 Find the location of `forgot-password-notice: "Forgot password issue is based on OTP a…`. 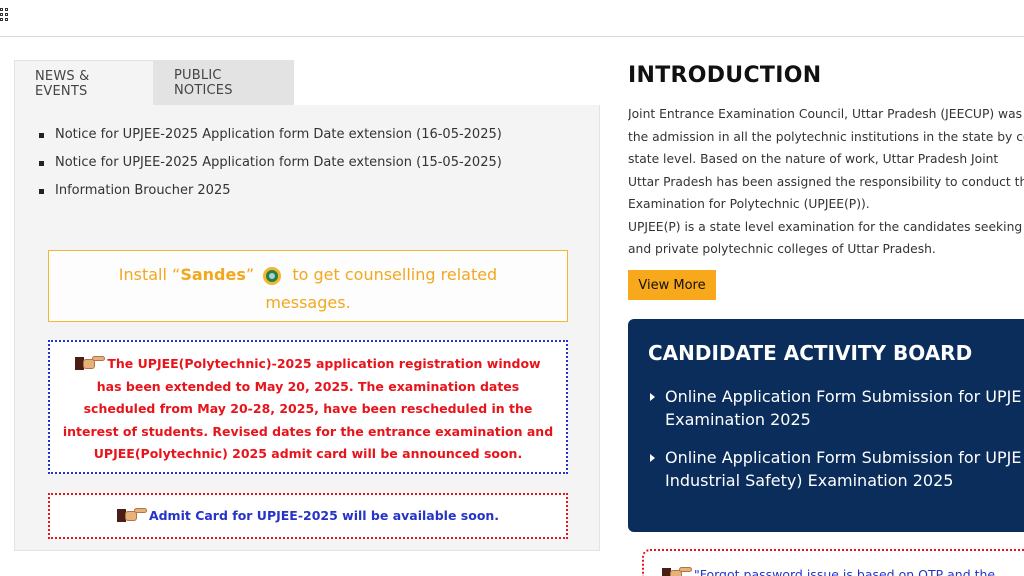

forgot-password-notice: "Forgot password issue is based on OTP a… is located at coordinates (833, 562).